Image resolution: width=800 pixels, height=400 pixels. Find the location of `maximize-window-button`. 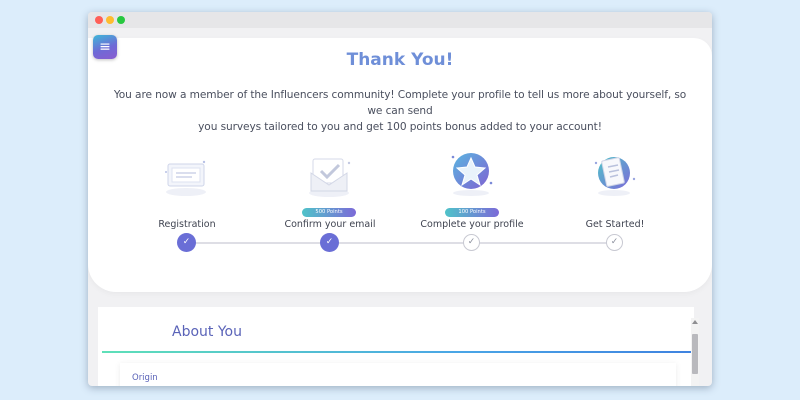

maximize-window-button is located at coordinates (121, 20).